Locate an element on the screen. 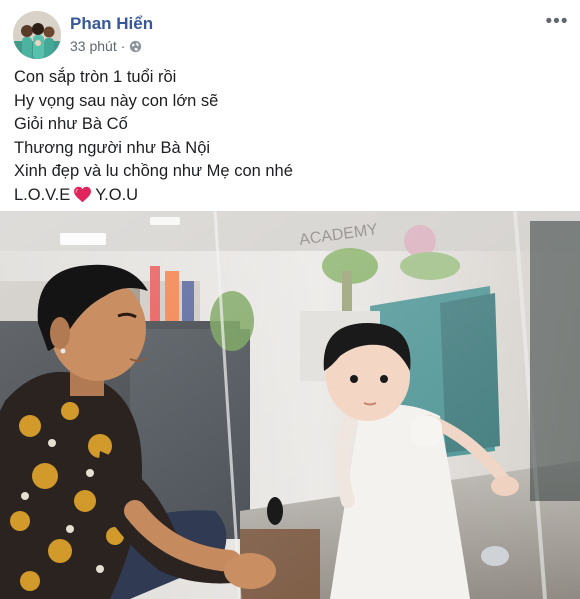 This screenshot has height=599, width=580. avatar-image is located at coordinates (37, 35).